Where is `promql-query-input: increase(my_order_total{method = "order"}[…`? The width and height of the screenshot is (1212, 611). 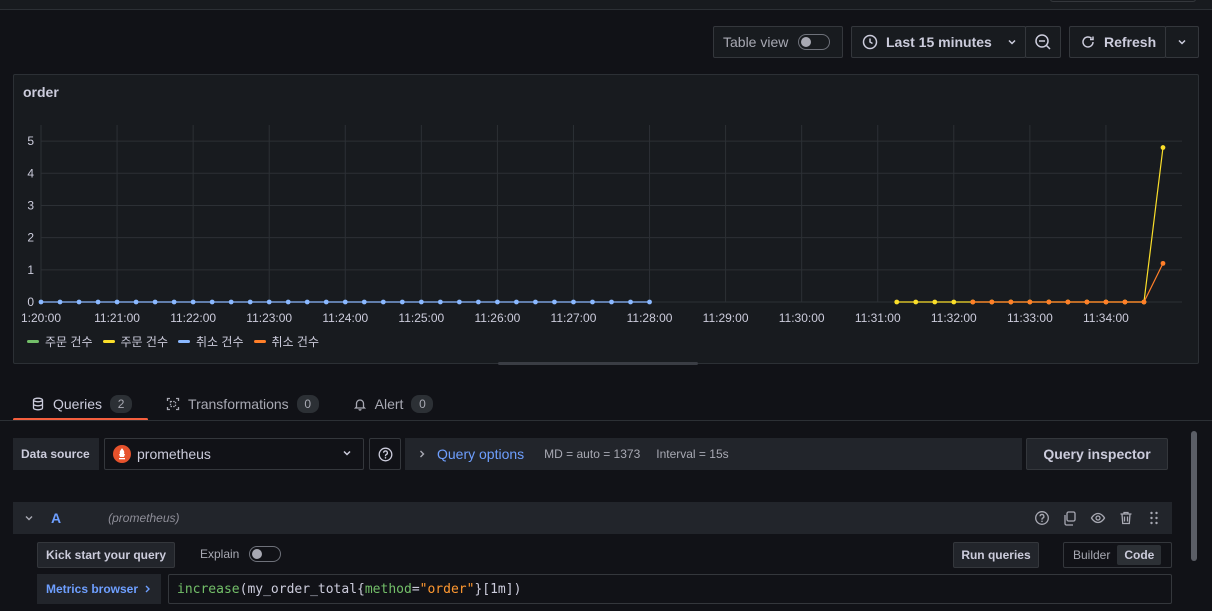
promql-query-input: increase(my_order_total{method = "order"}[… is located at coordinates (670, 589).